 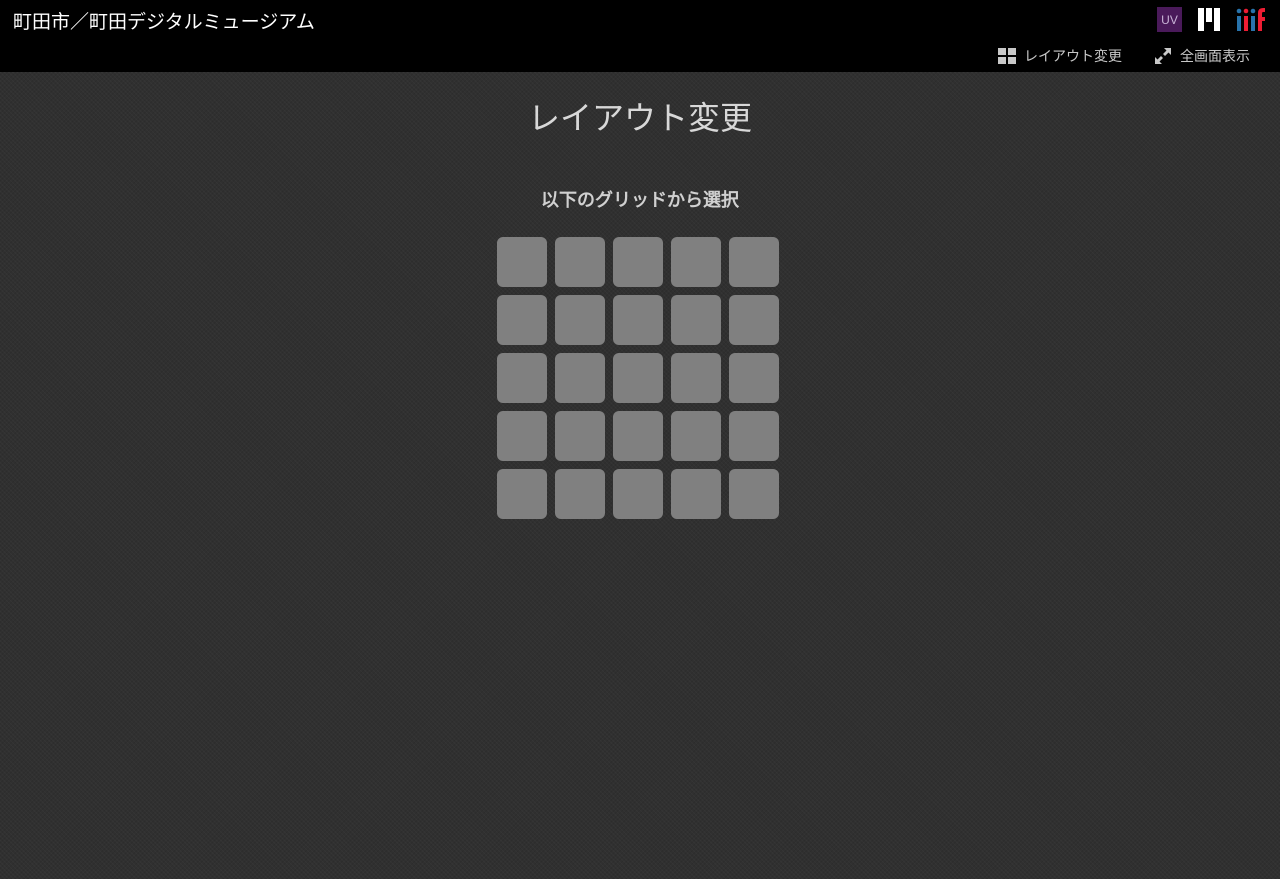 I want to click on fullscreen-button: 全画面表示, so click(x=1202, y=56).